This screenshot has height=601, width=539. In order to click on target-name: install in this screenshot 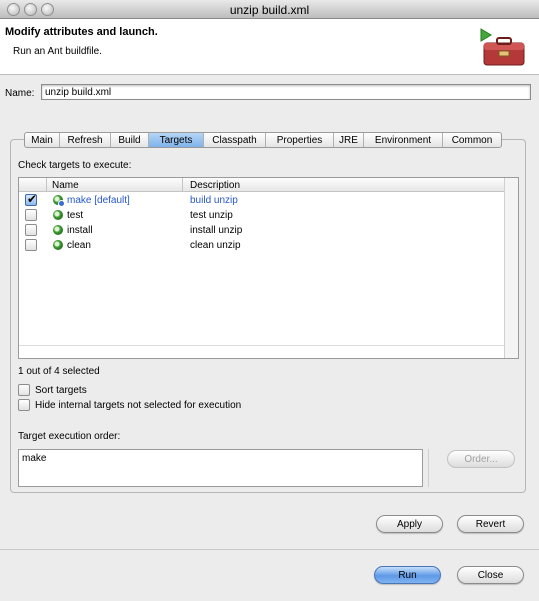, I will do `click(80, 230)`.